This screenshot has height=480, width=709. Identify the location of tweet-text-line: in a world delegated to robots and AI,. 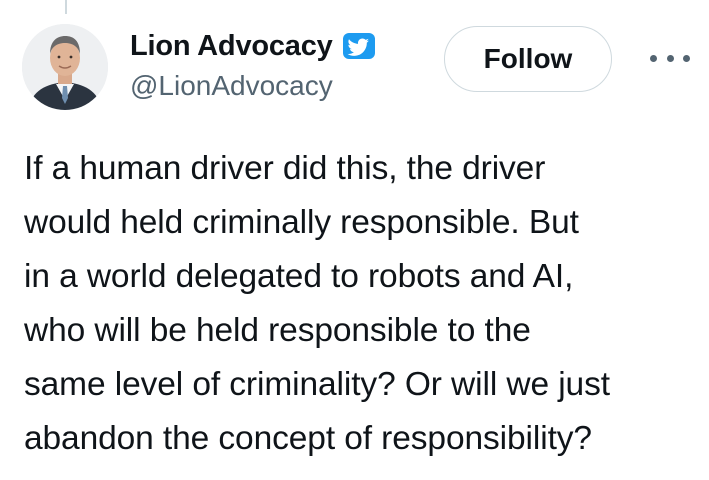
(299, 276).